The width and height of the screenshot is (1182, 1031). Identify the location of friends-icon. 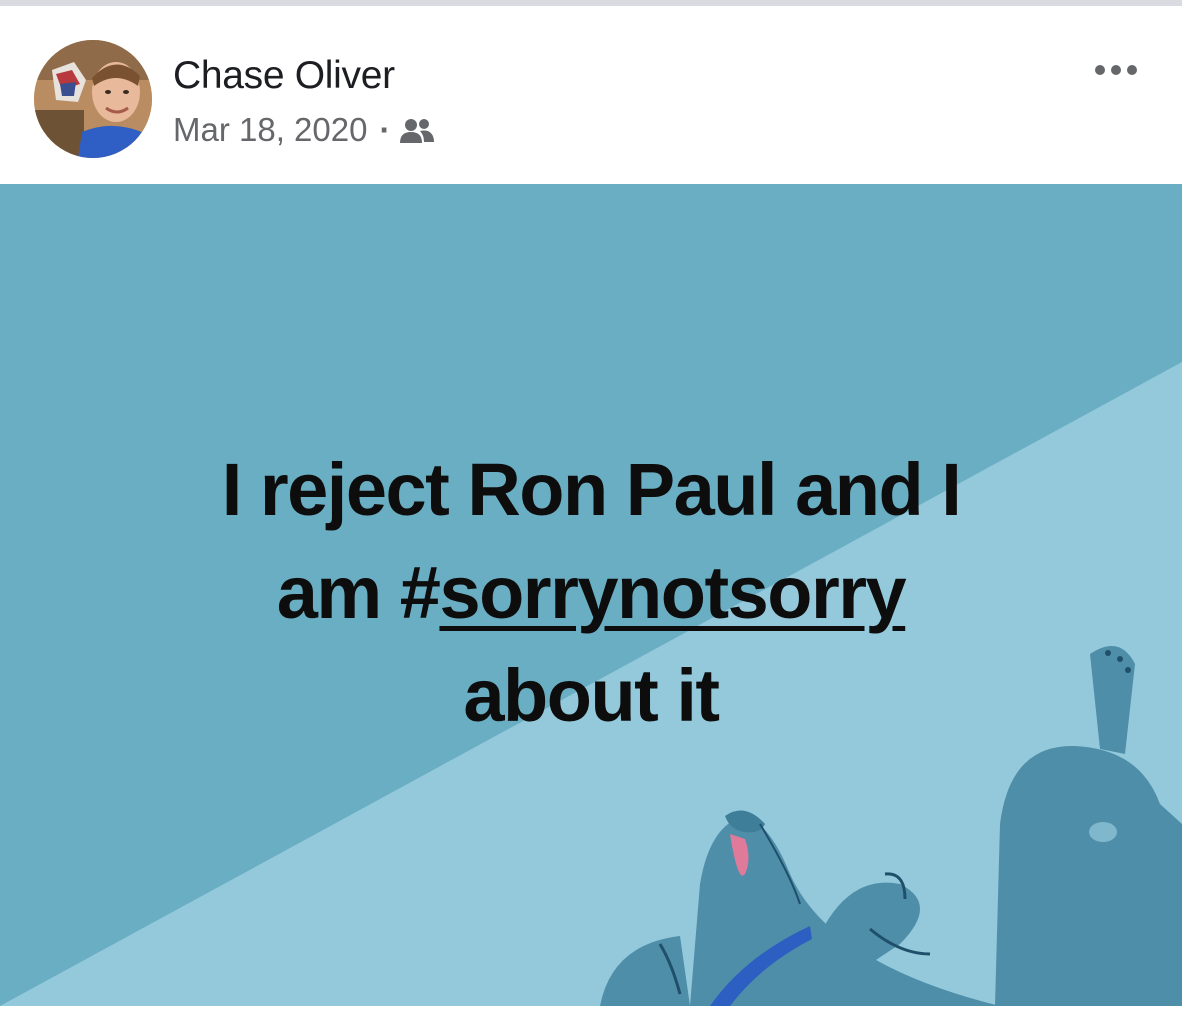
(417, 132).